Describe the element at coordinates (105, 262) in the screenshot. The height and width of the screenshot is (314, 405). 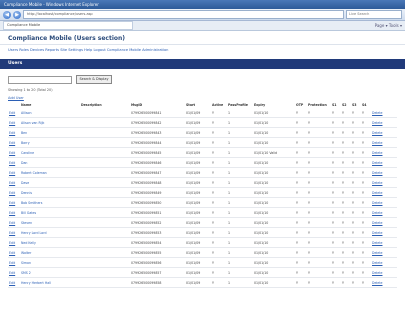
I see `table-cell` at that location.